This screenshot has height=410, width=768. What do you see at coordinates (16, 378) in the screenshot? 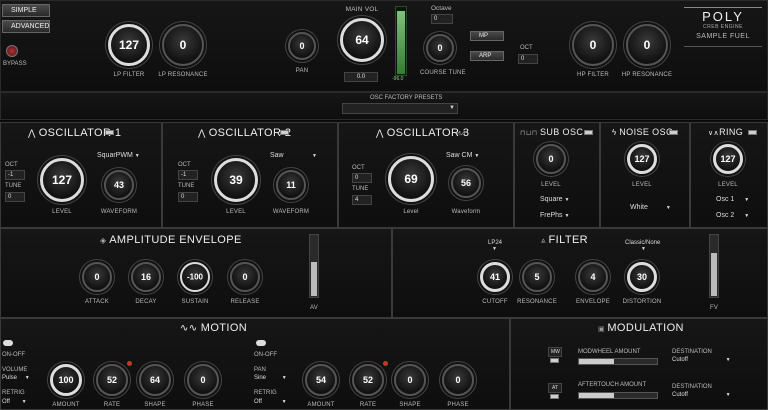
I see `motion-left-dest-select: Pulse ▼` at bounding box center [16, 378].